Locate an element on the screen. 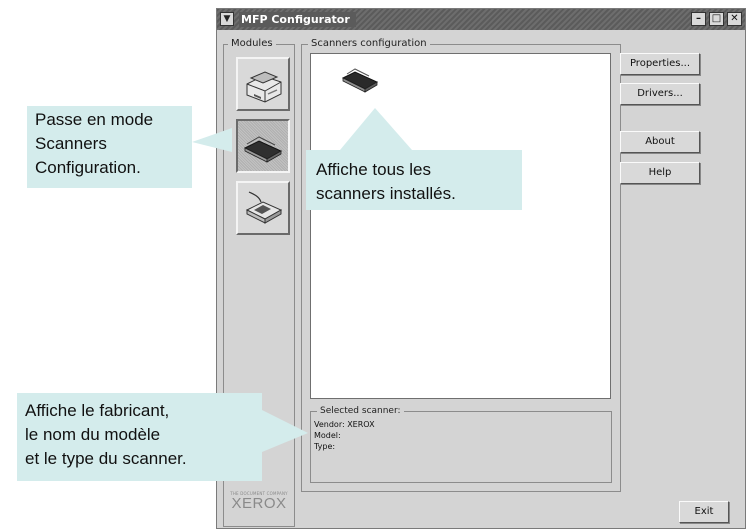  callout-scanner-details-line-2: le nom du modèle is located at coordinates (93, 434).